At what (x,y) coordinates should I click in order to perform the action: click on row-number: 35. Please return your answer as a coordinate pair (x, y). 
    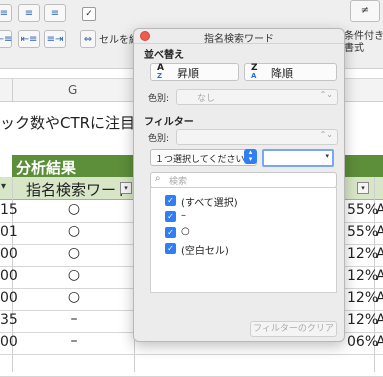
    Looking at the image, I should click on (9, 320).